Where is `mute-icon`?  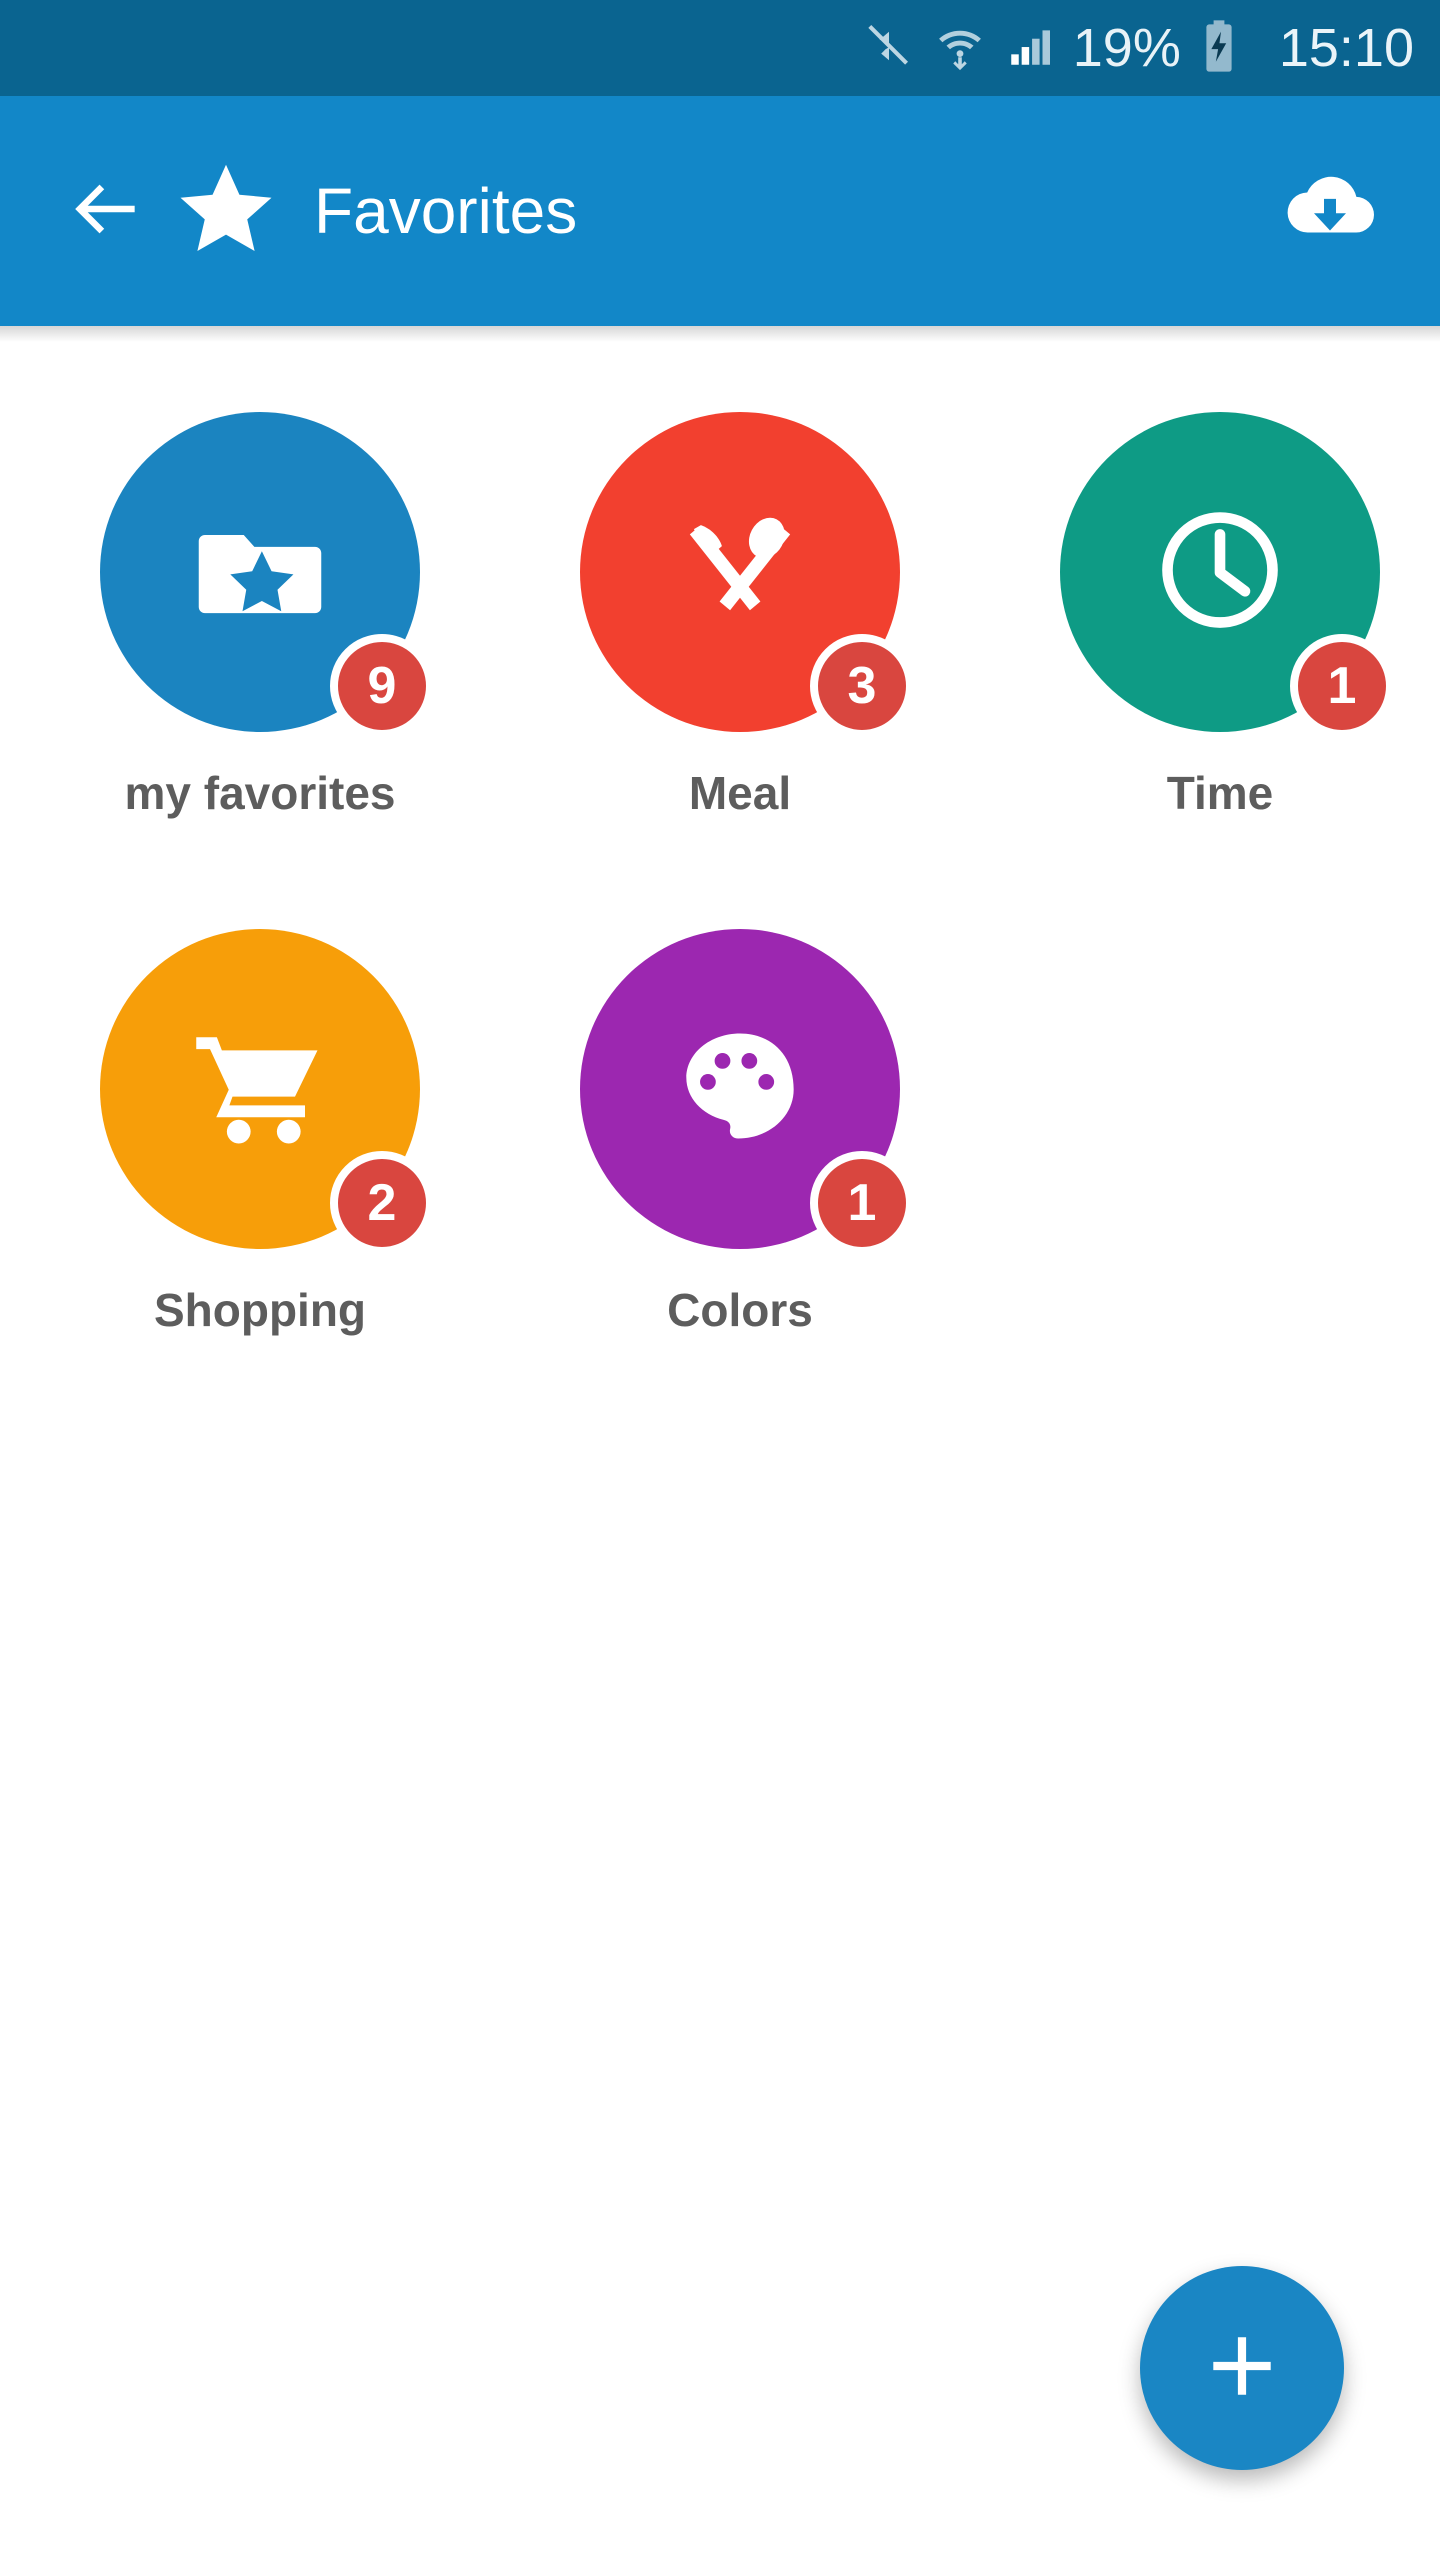
mute-icon is located at coordinates (889, 48).